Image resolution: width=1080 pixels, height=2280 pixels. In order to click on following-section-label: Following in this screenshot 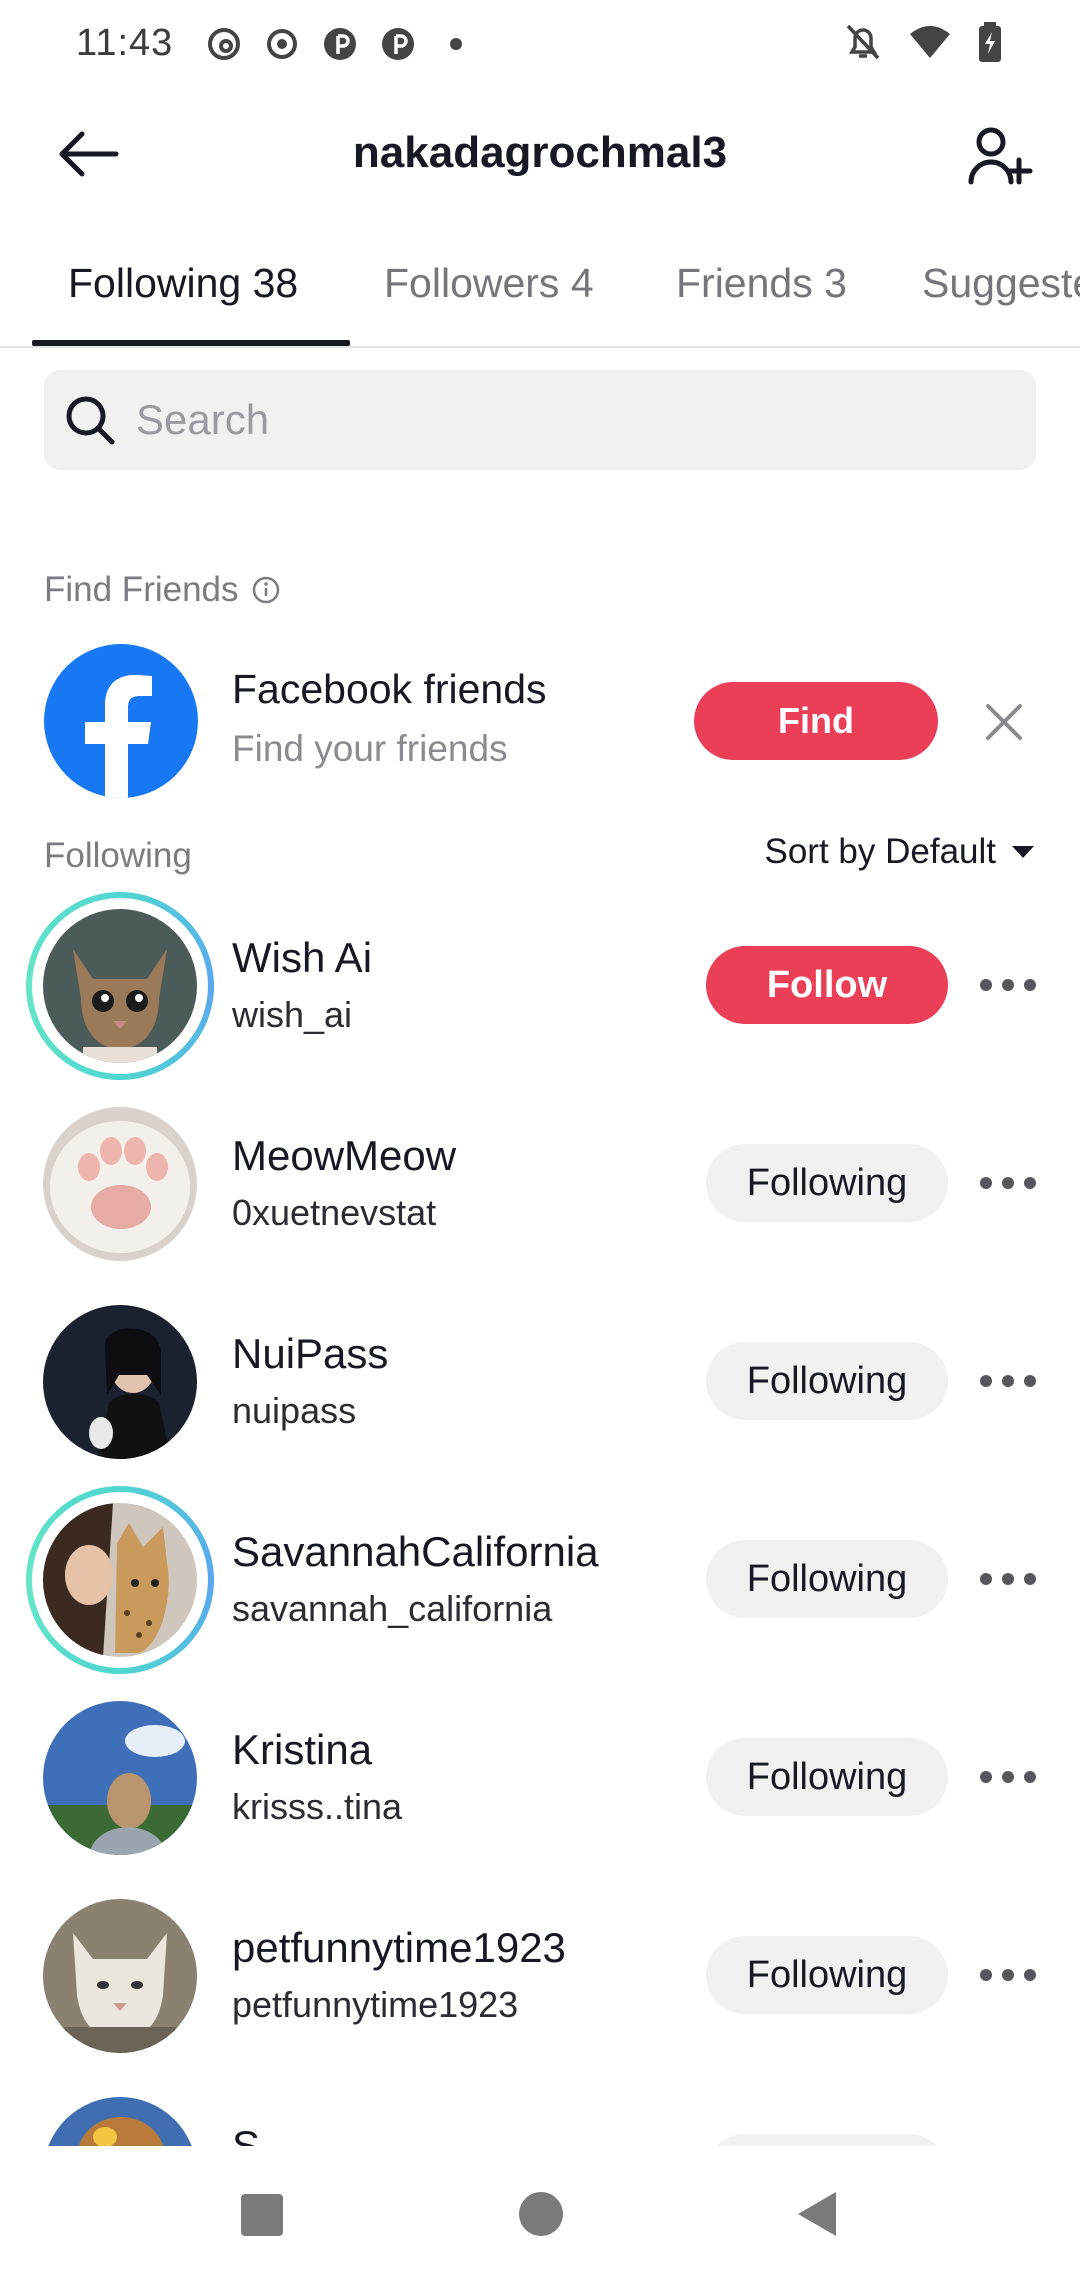, I will do `click(118, 855)`.